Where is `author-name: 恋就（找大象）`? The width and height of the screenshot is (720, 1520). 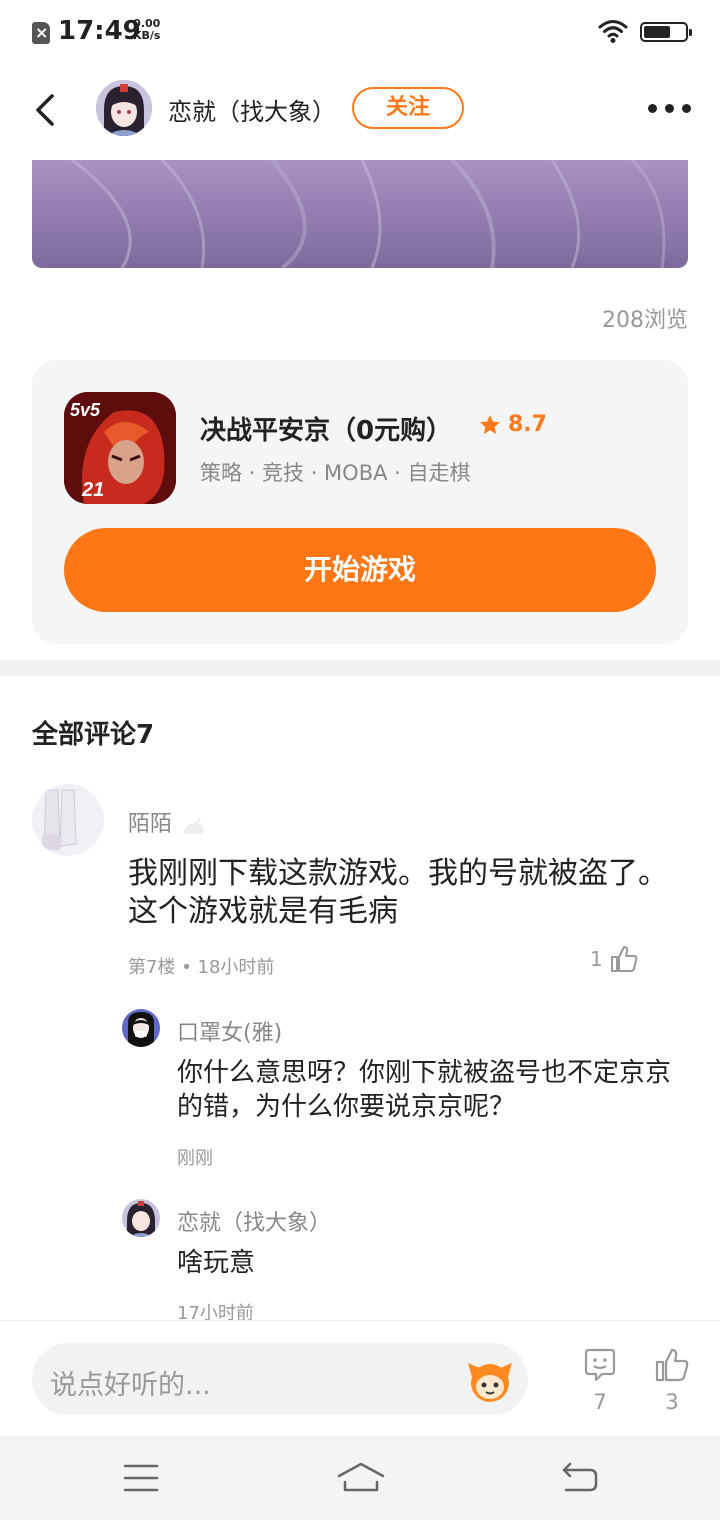
author-name: 恋就（找大象） is located at coordinates (252, 109).